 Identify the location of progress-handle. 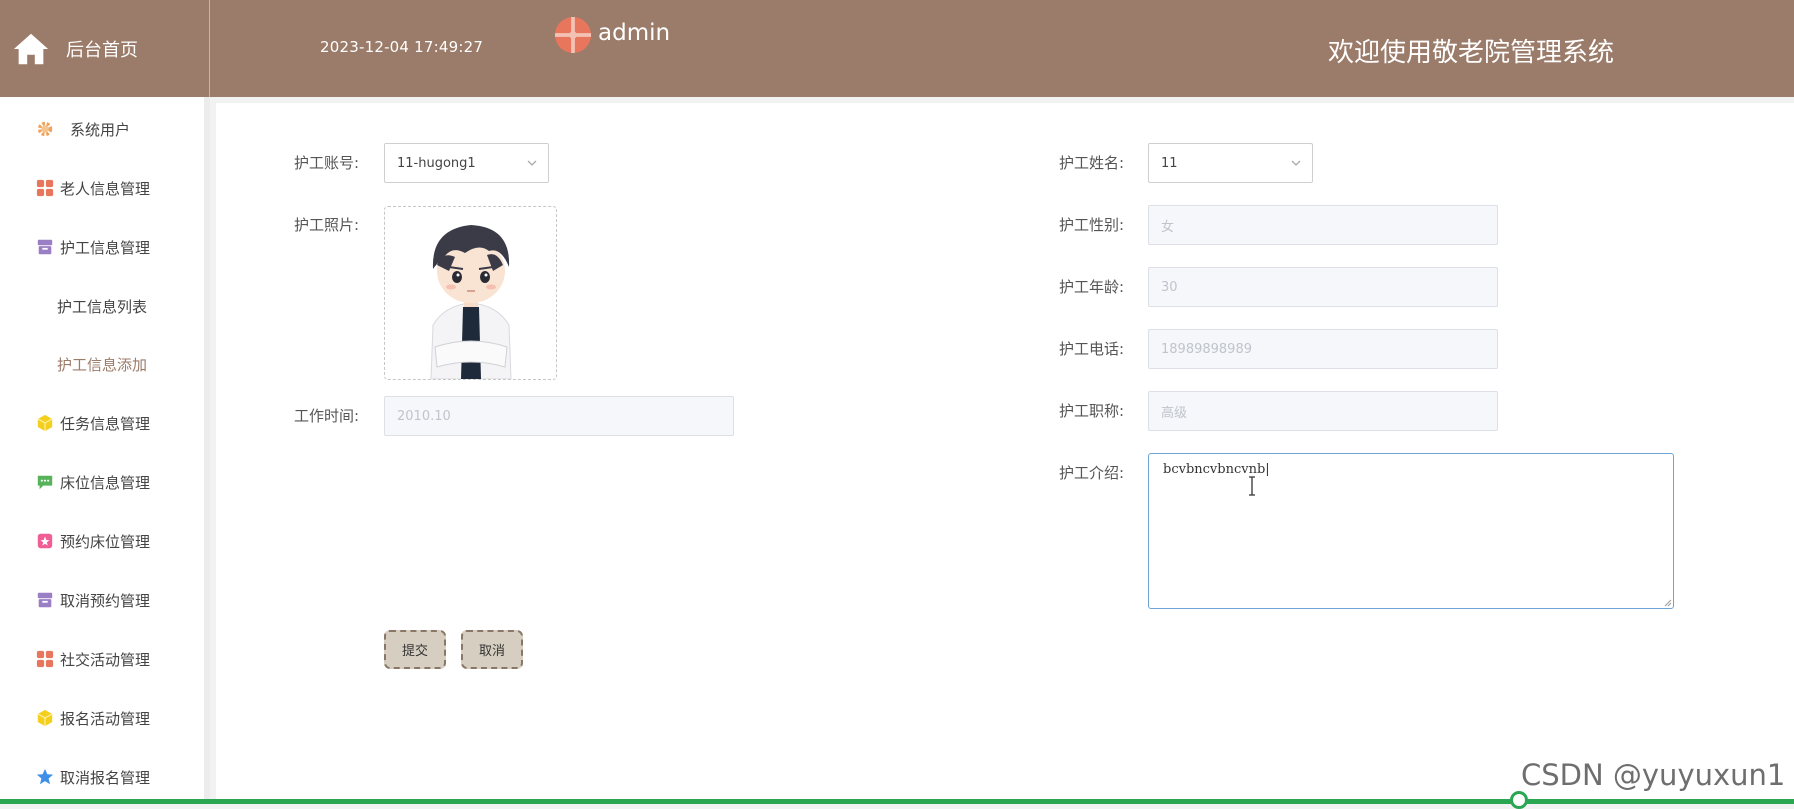
(1519, 800).